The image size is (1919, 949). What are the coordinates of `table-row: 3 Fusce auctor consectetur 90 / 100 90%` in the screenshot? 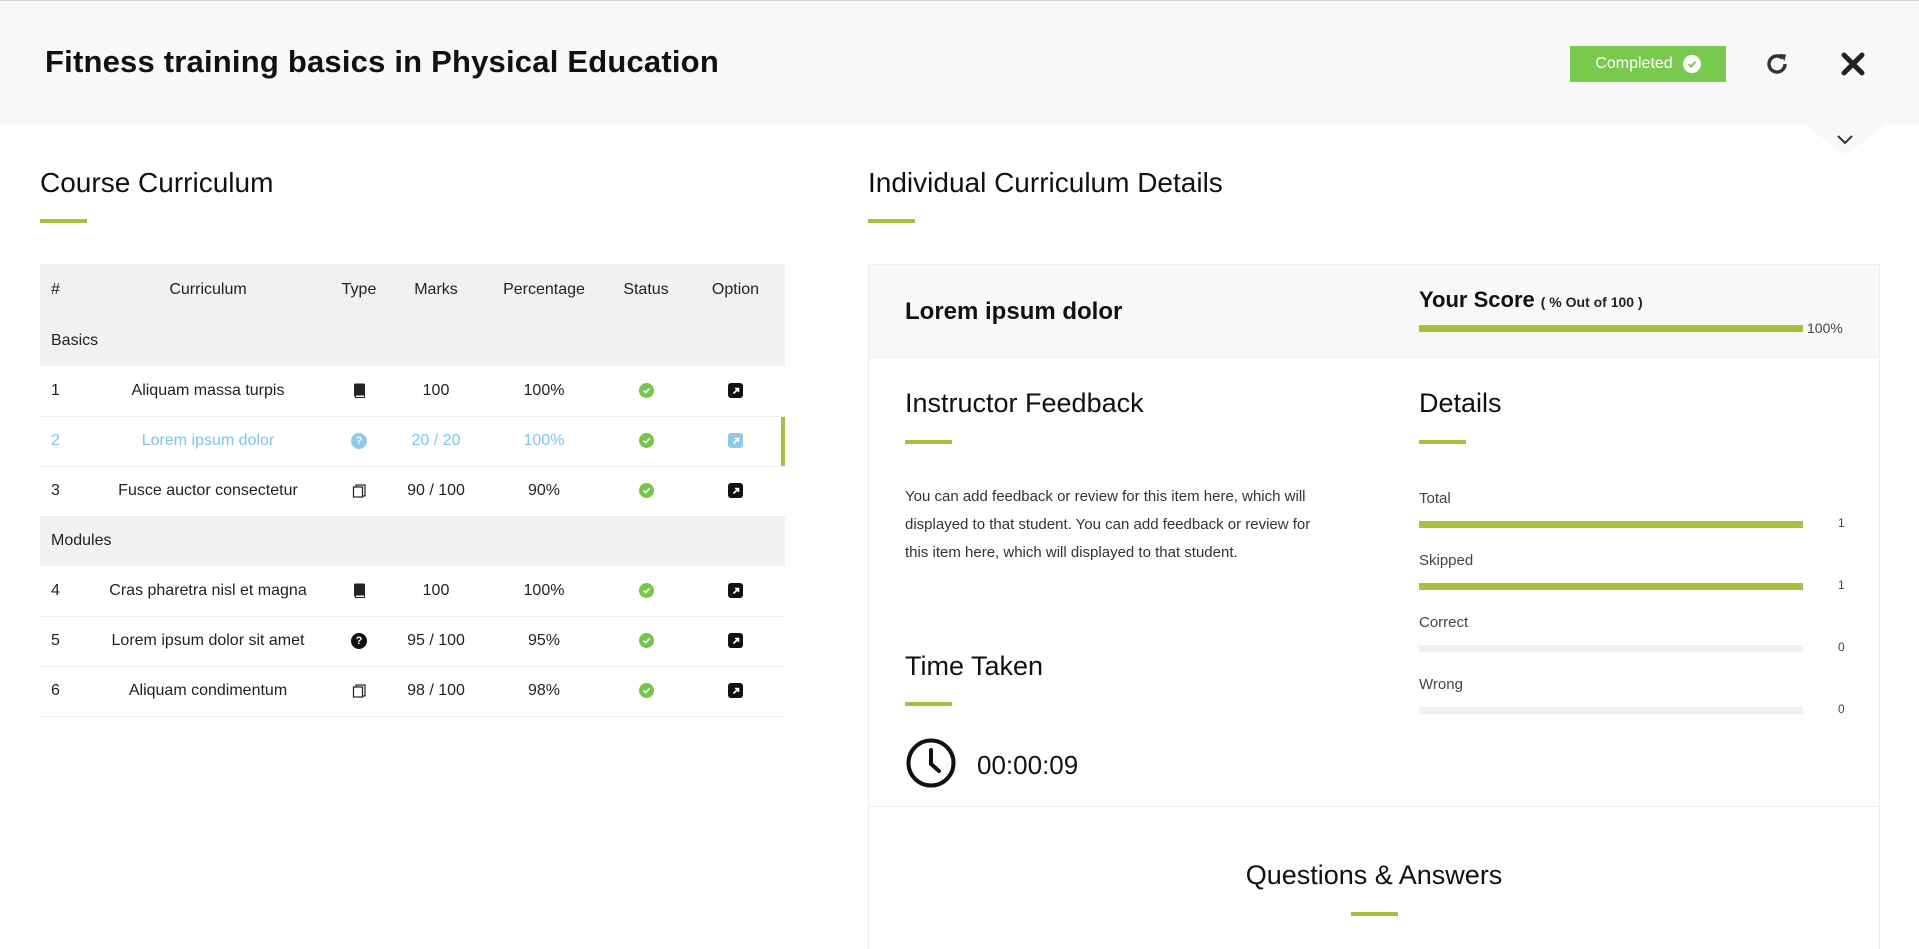 It's located at (412, 491).